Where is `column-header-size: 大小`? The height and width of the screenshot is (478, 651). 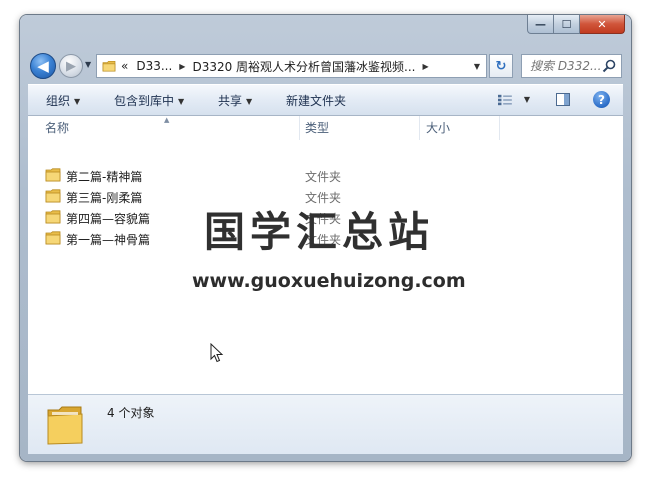
column-header-size: 大小 is located at coordinates (438, 127).